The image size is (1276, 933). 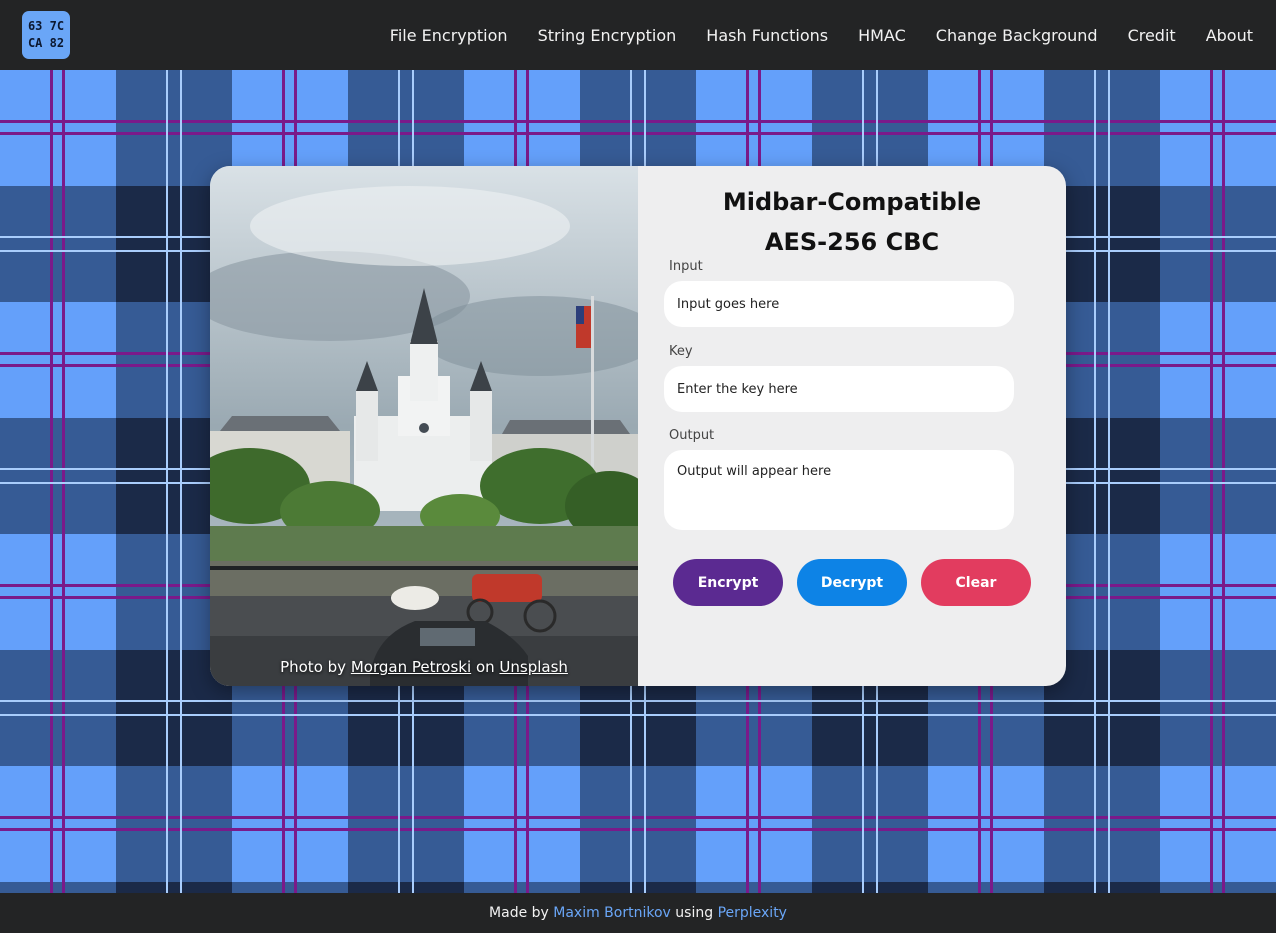 What do you see at coordinates (686, 266) in the screenshot?
I see `input-label: Input` at bounding box center [686, 266].